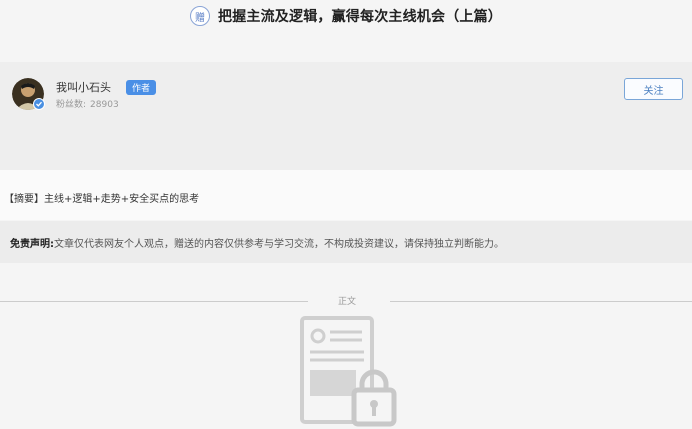 Image resolution: width=692 pixels, height=429 pixels. What do you see at coordinates (346, 195) in the screenshot?
I see `article-summary: 【摘要】主线+逻辑+走势+安全买点的思考` at bounding box center [346, 195].